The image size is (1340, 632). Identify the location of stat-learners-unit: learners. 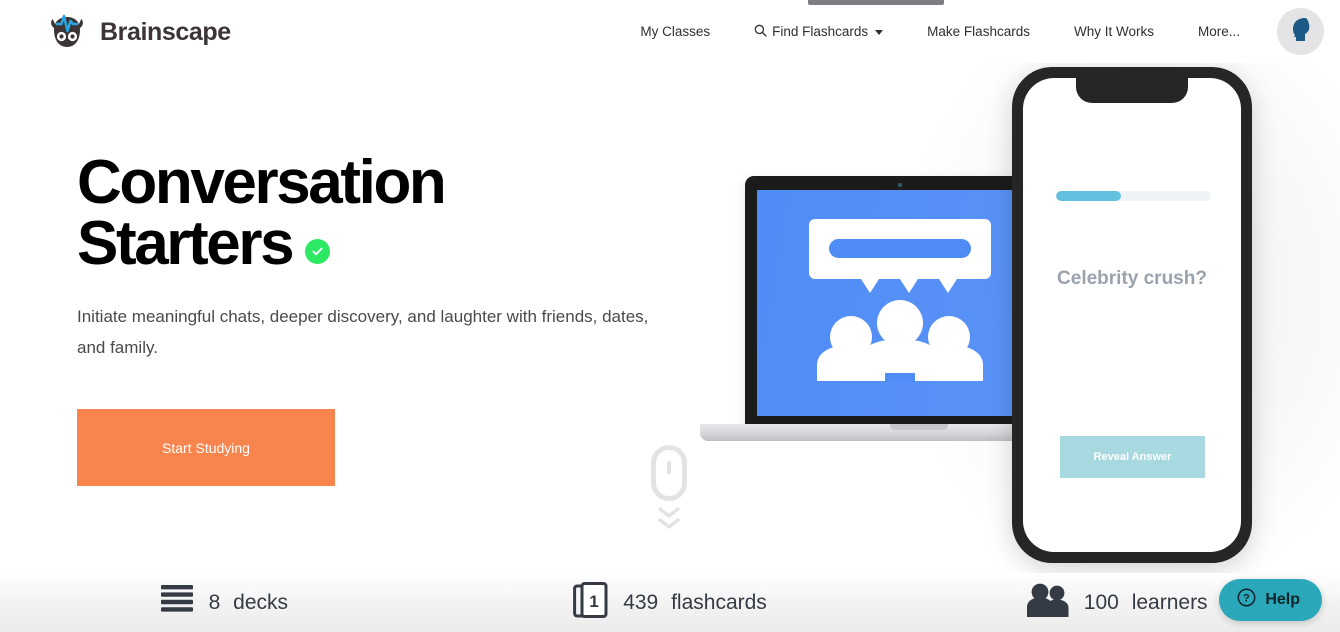
(1169, 602).